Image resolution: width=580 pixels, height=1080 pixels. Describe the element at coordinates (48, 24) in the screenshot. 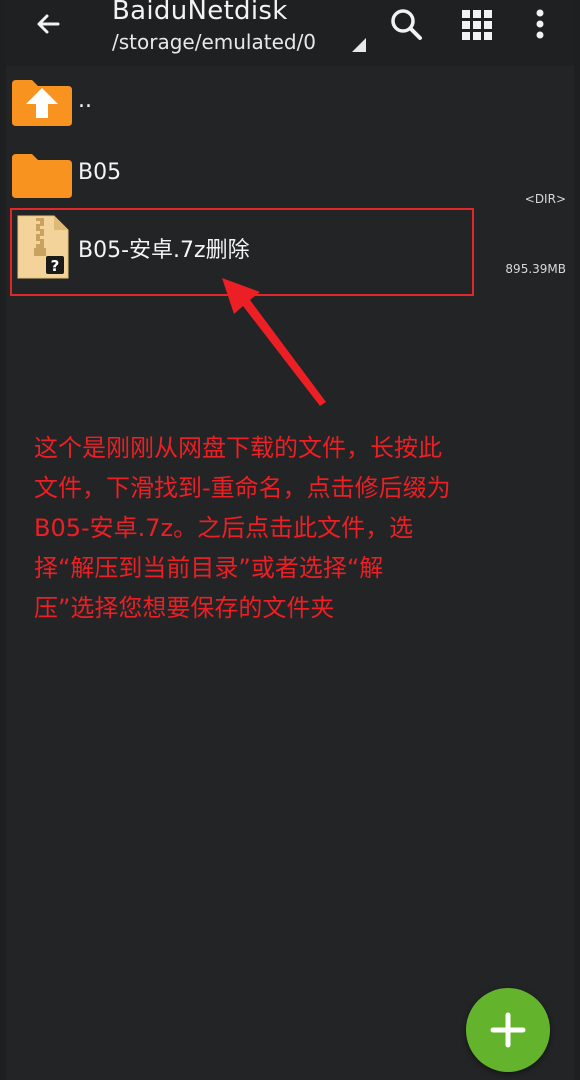

I see `back-arrow-icon` at that location.